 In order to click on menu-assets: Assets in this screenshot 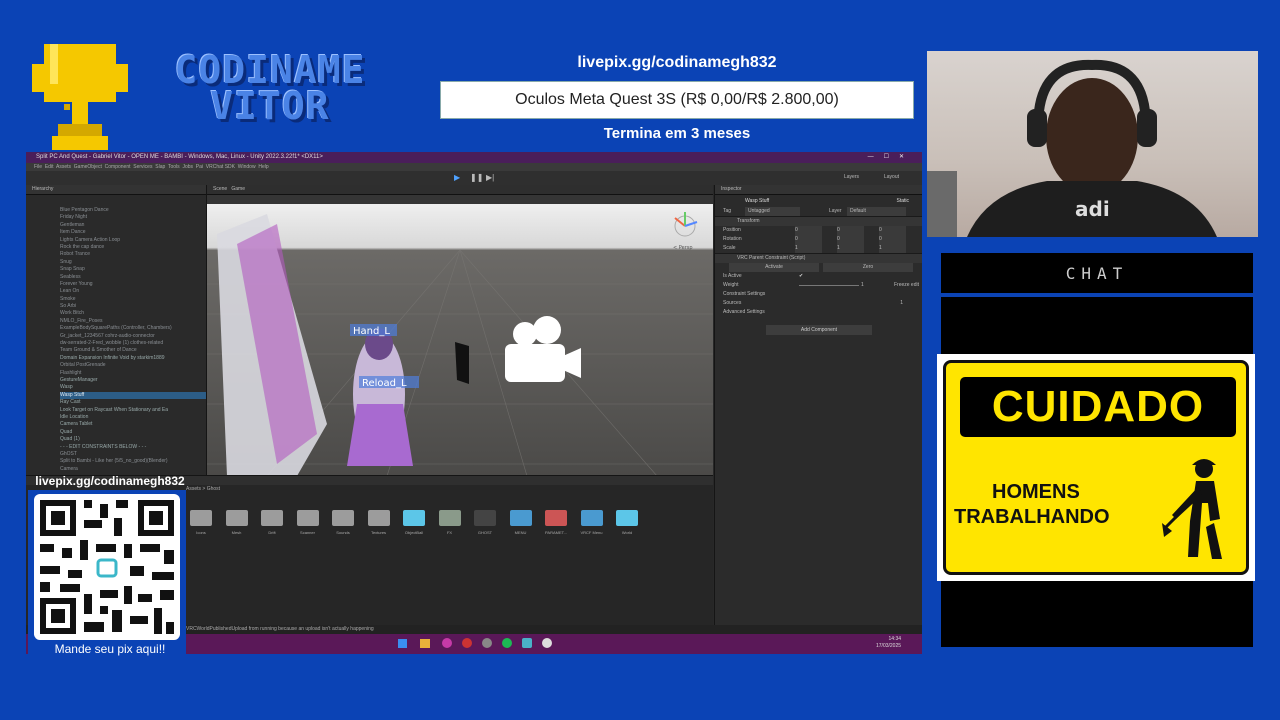, I will do `click(63, 167)`.